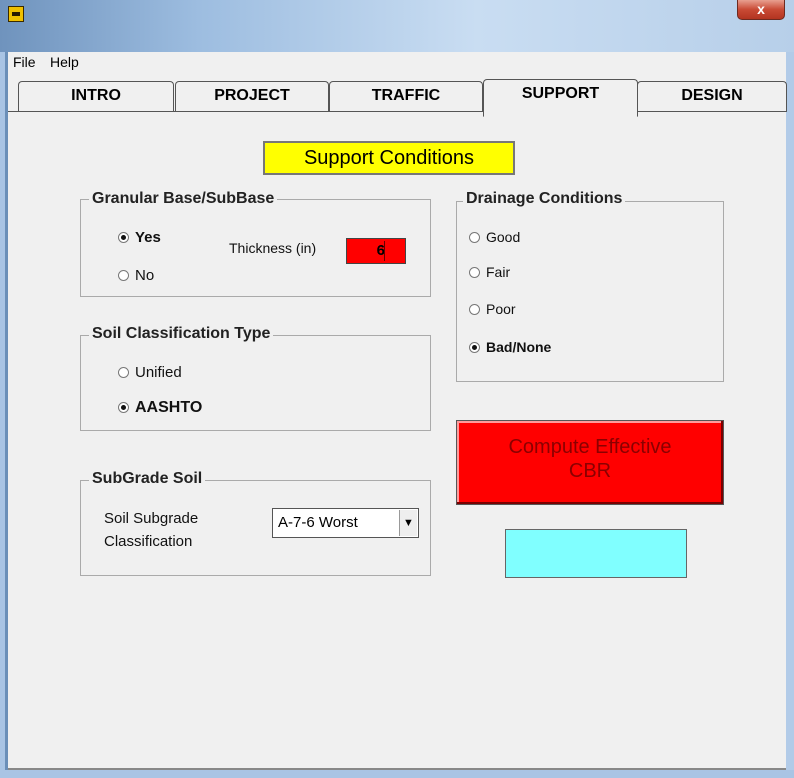  I want to click on chevron-down-icon: ▼, so click(408, 523).